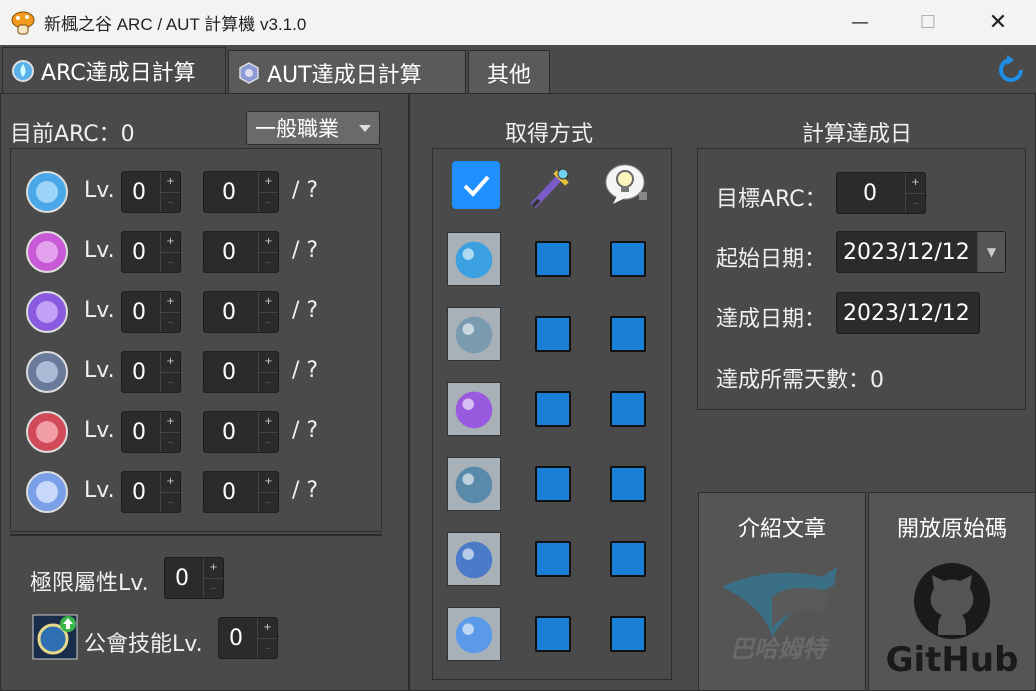  I want to click on select-all-checkbox, so click(476, 185).